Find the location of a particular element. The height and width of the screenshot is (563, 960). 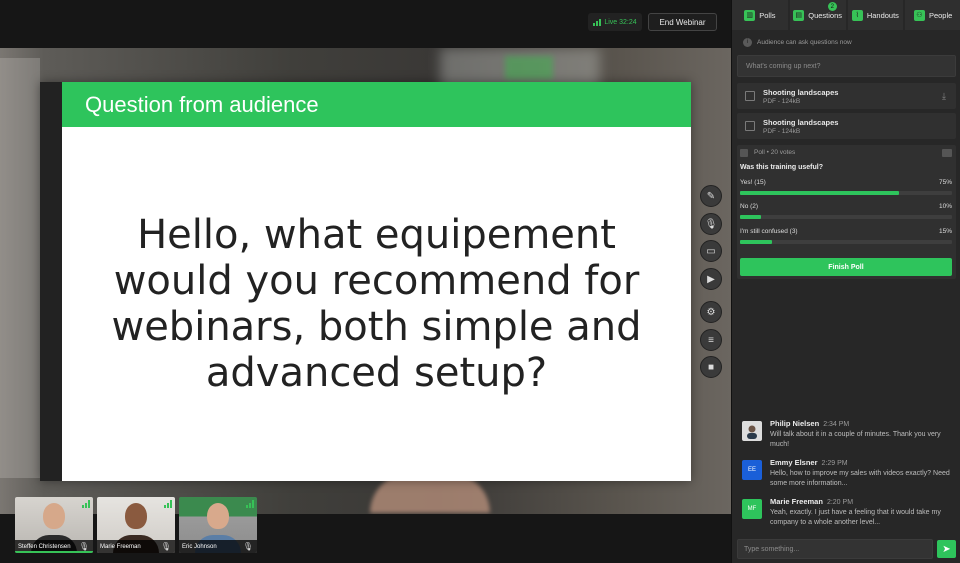

avatar: MF is located at coordinates (752, 509).